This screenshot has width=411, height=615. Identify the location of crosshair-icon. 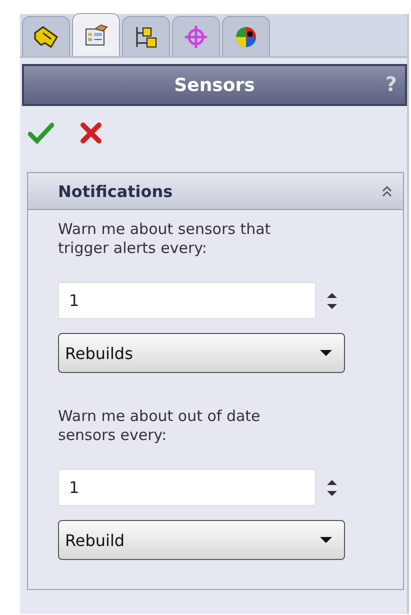
(196, 36).